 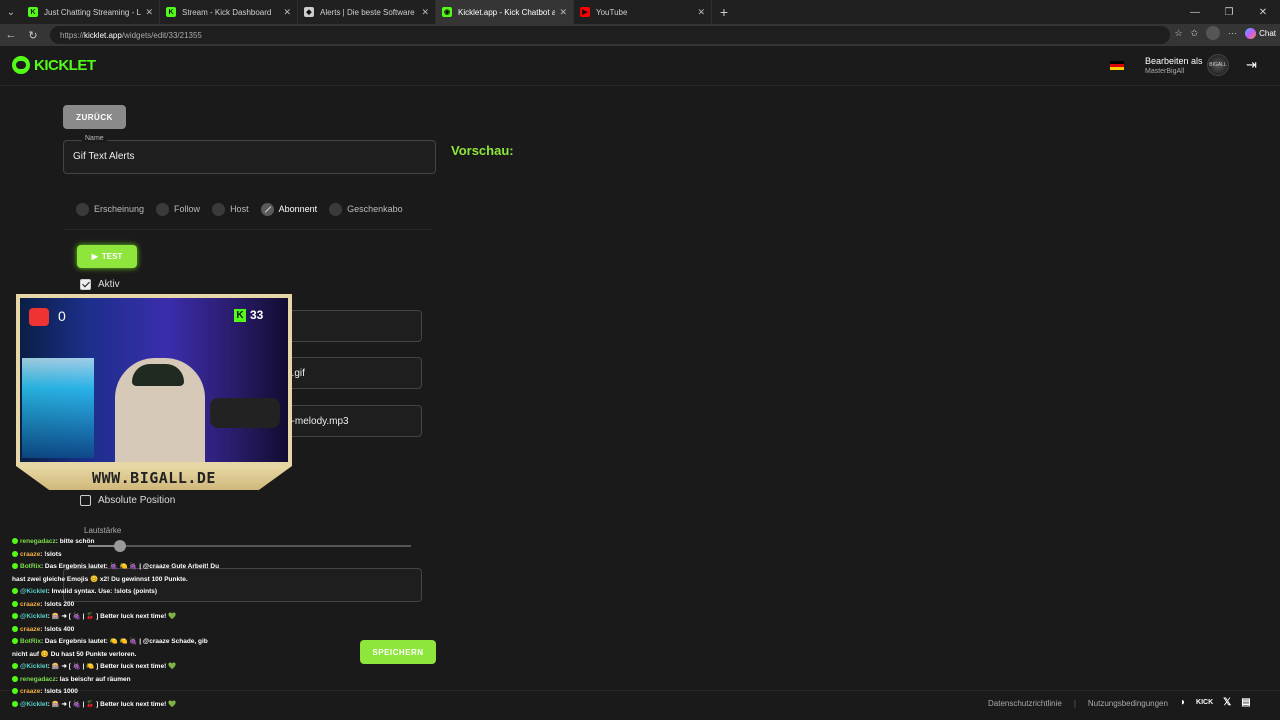 I want to click on save-button: SPEICHERN, so click(x=398, y=652).